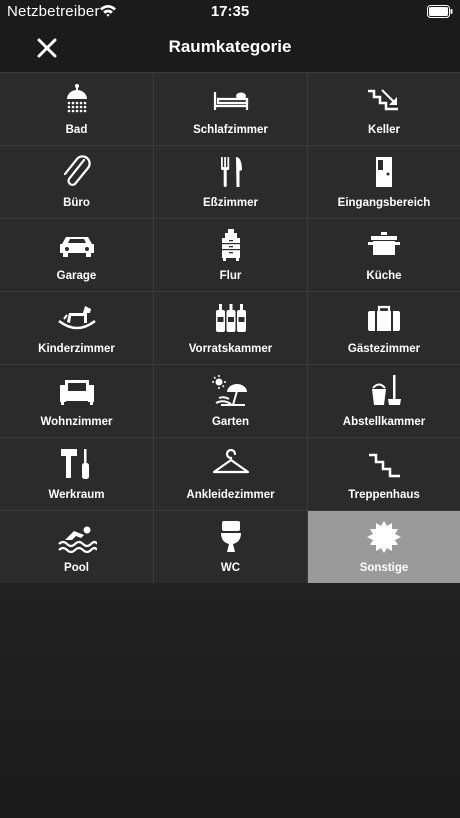 The image size is (460, 818). I want to click on room-tile-12: Wohnzimmer, so click(77, 401).